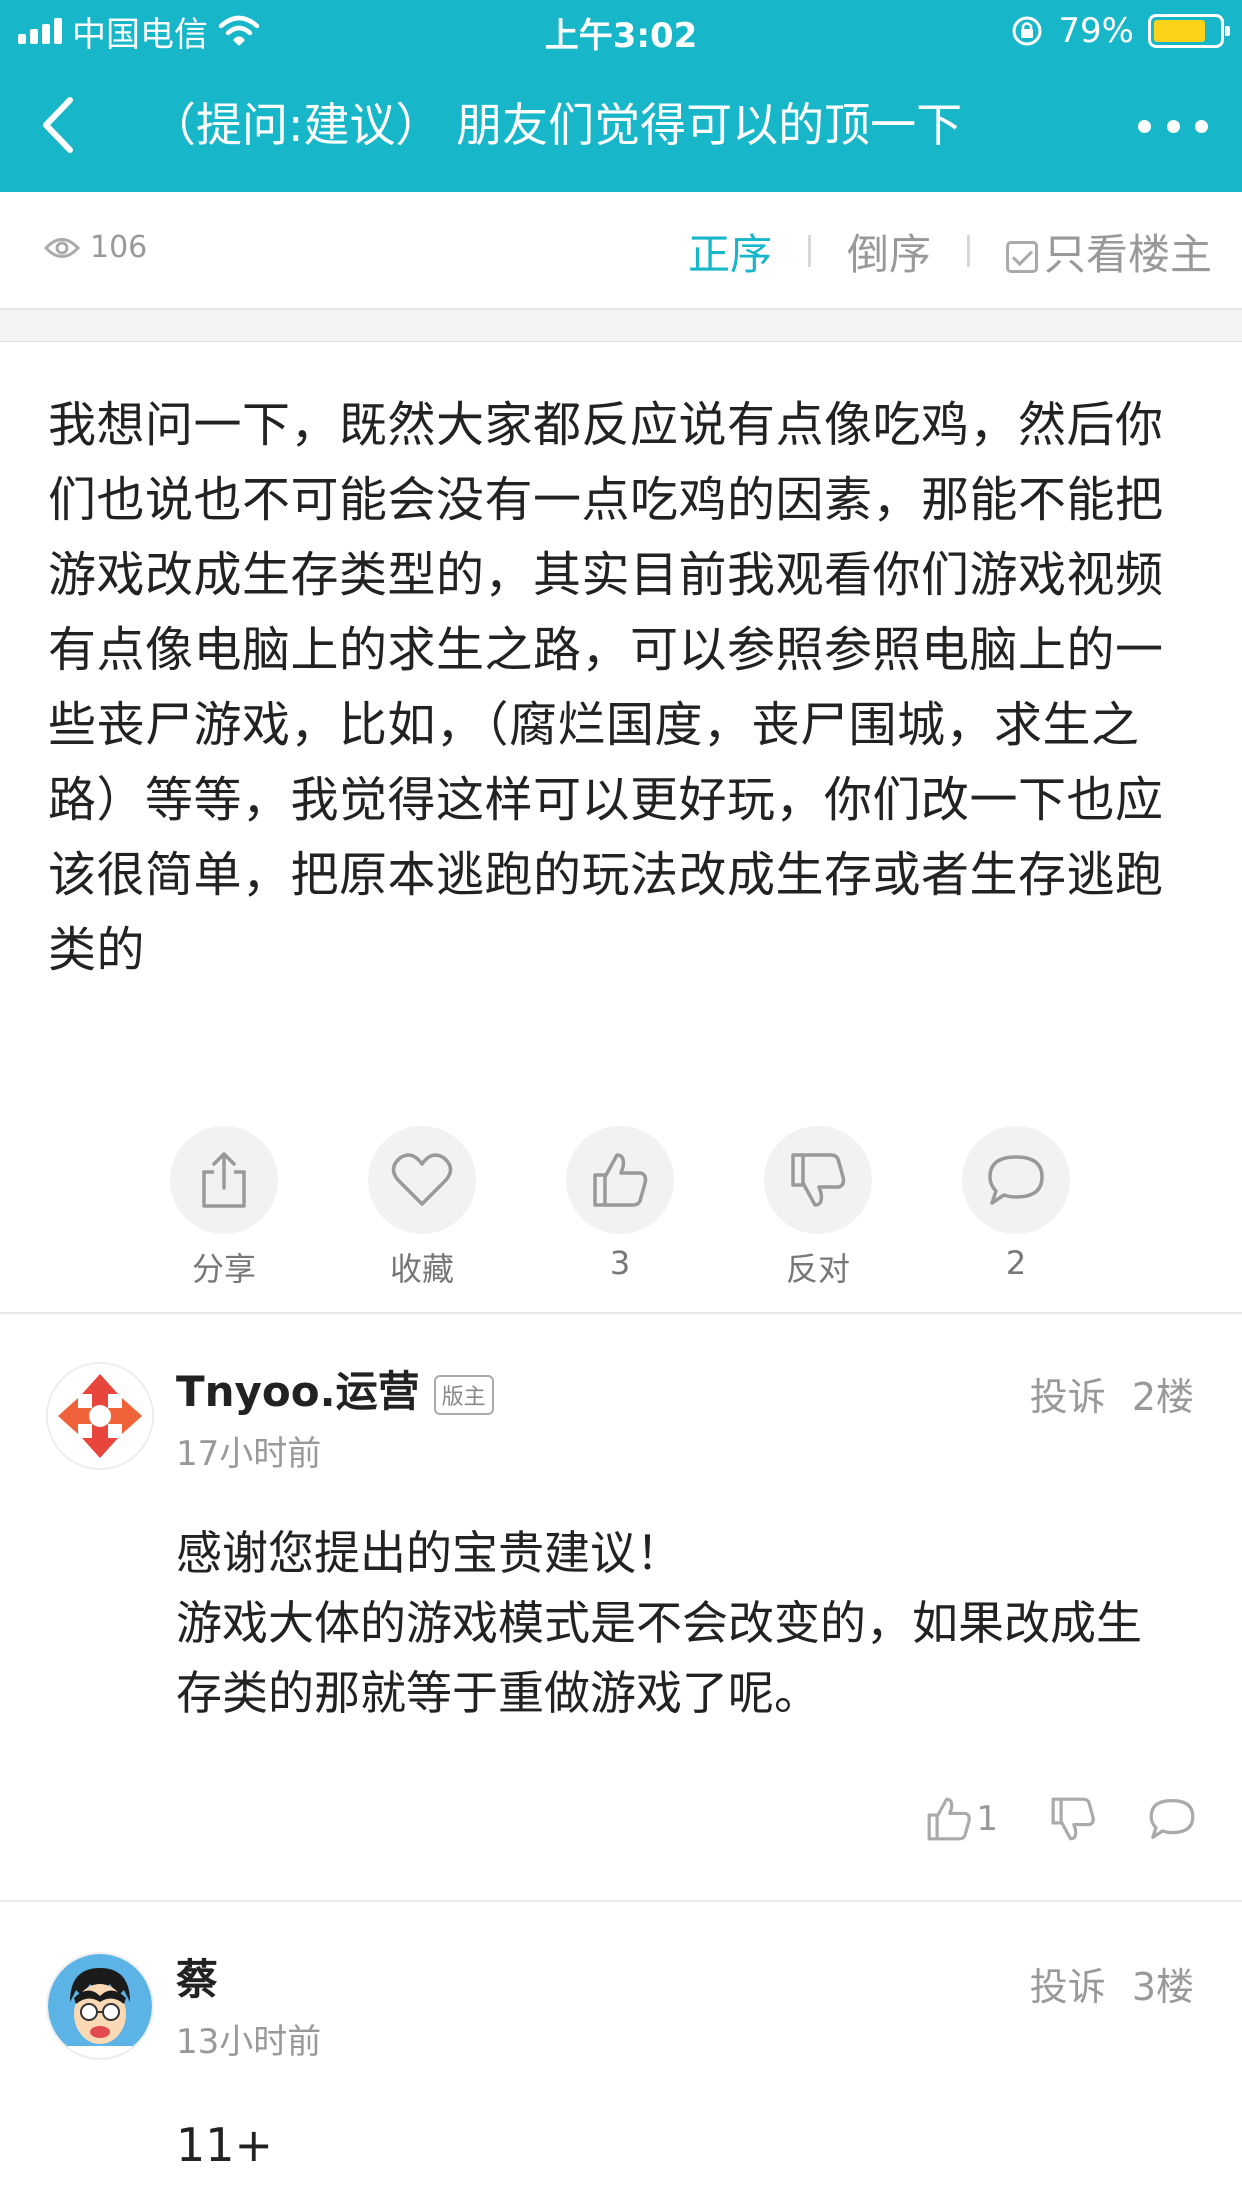 This screenshot has height=2208, width=1242. Describe the element at coordinates (335, 1388) in the screenshot. I see `comment-author: Tnyoo.运营 版主` at that location.